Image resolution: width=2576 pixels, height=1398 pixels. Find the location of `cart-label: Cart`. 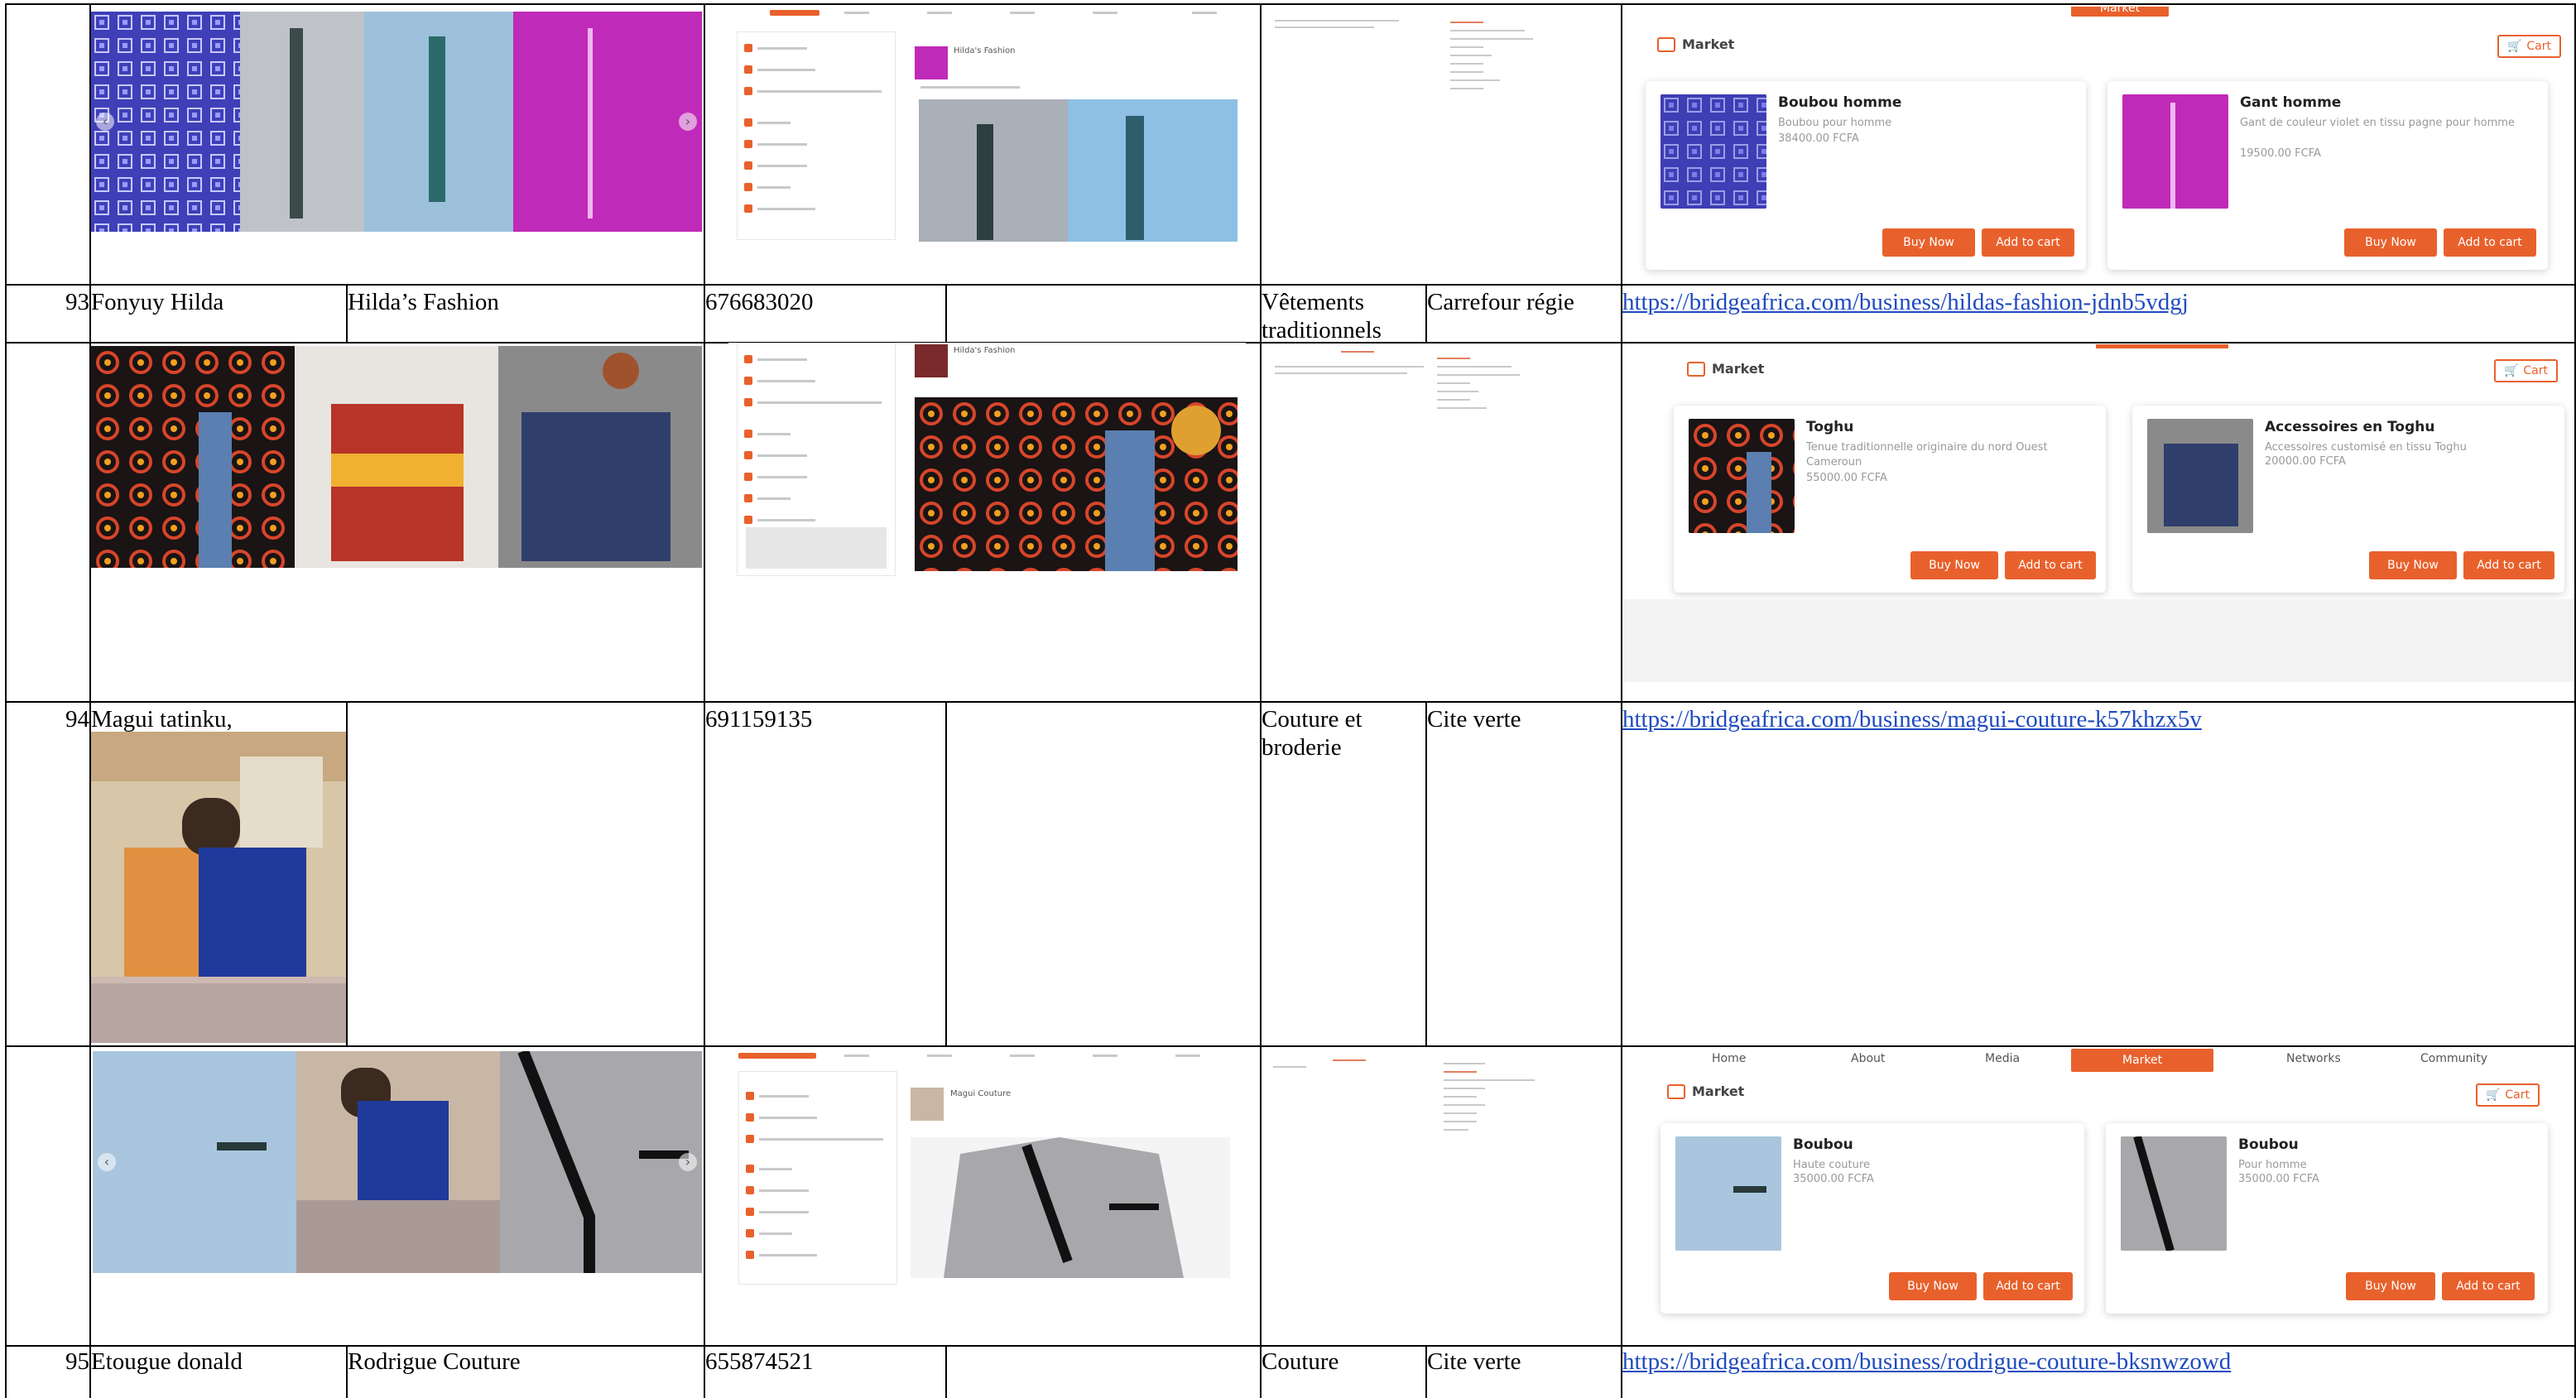

cart-label: Cart is located at coordinates (2538, 47).